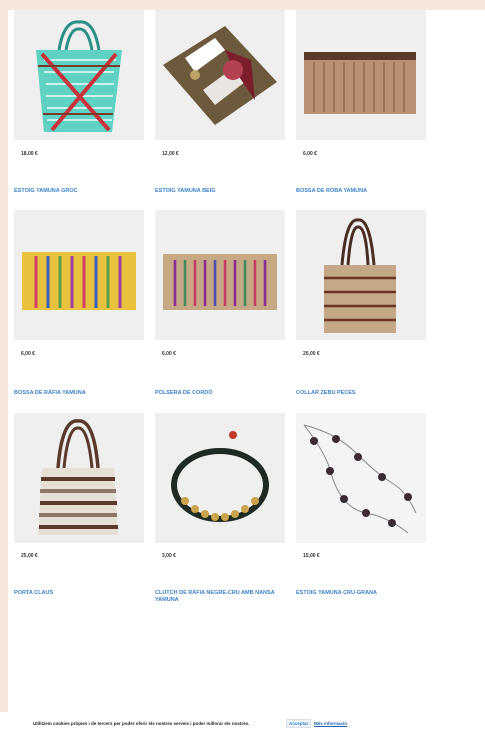  What do you see at coordinates (170, 154) in the screenshot?
I see `product-price: 12,00 €` at bounding box center [170, 154].